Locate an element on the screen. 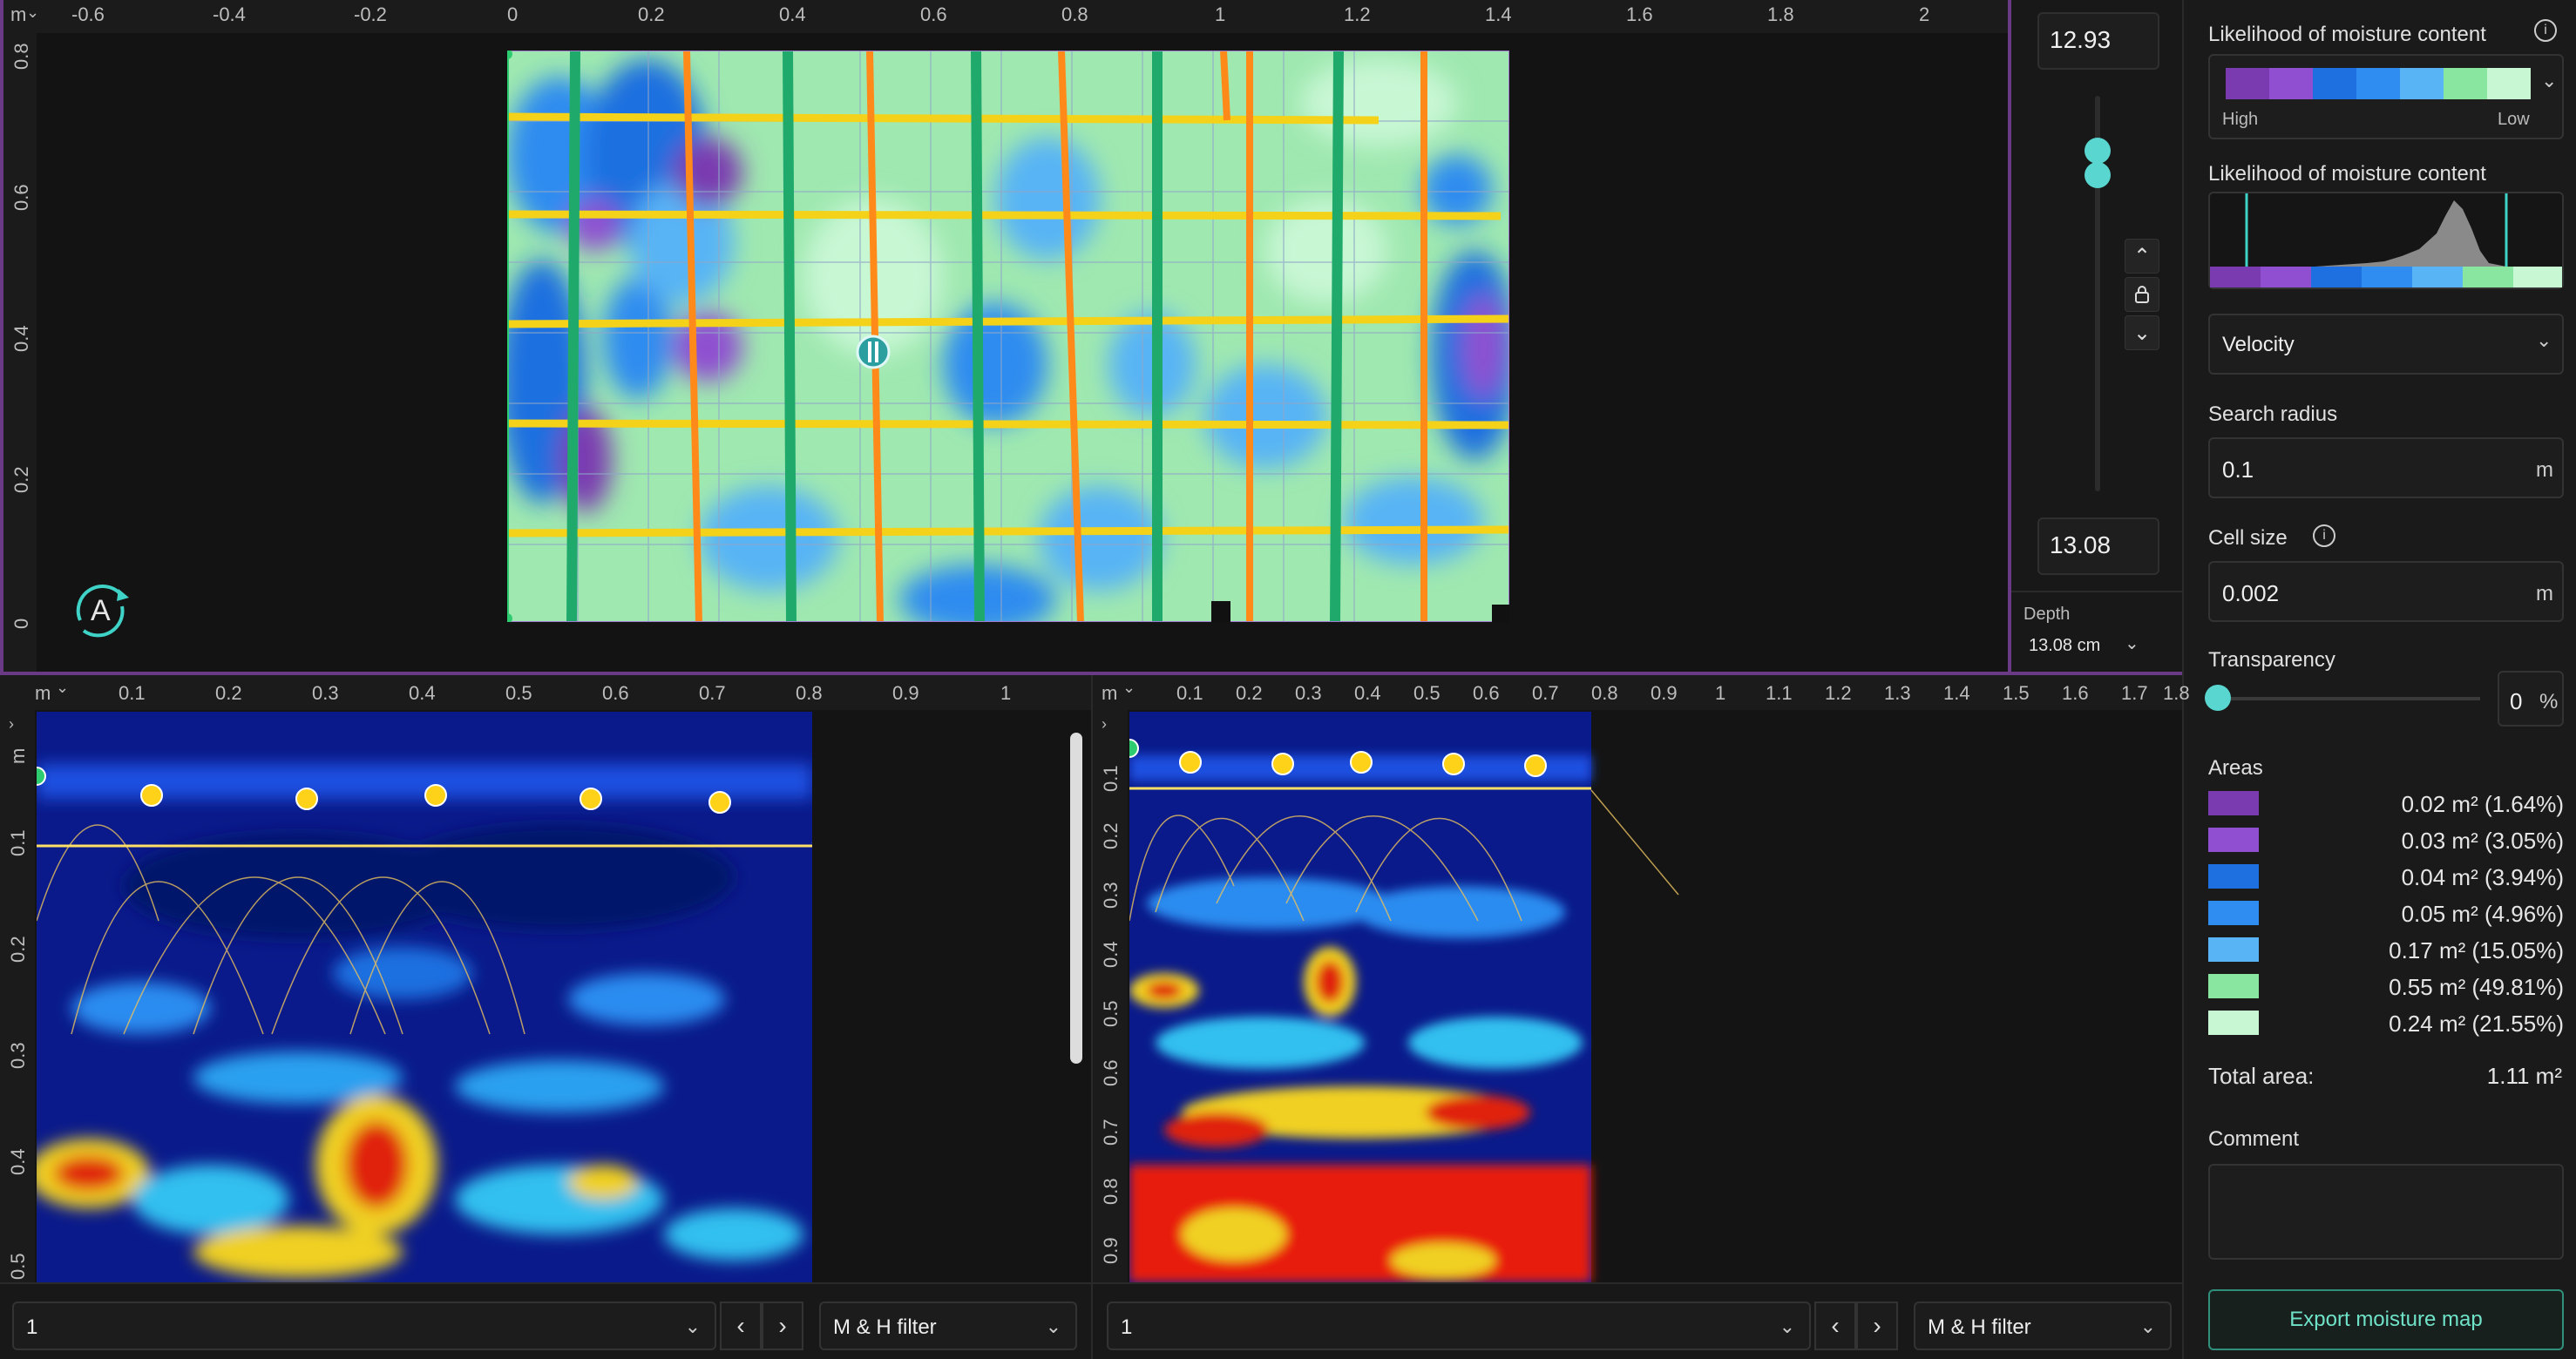 This screenshot has width=2576, height=1359. area-row: 0.02 m² (1.64%) is located at coordinates (2386, 804).